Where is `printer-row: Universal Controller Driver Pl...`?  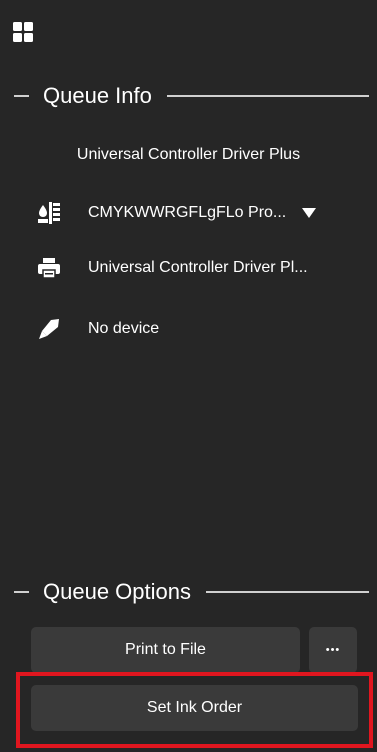 printer-row: Universal Controller Driver Pl... is located at coordinates (201, 268).